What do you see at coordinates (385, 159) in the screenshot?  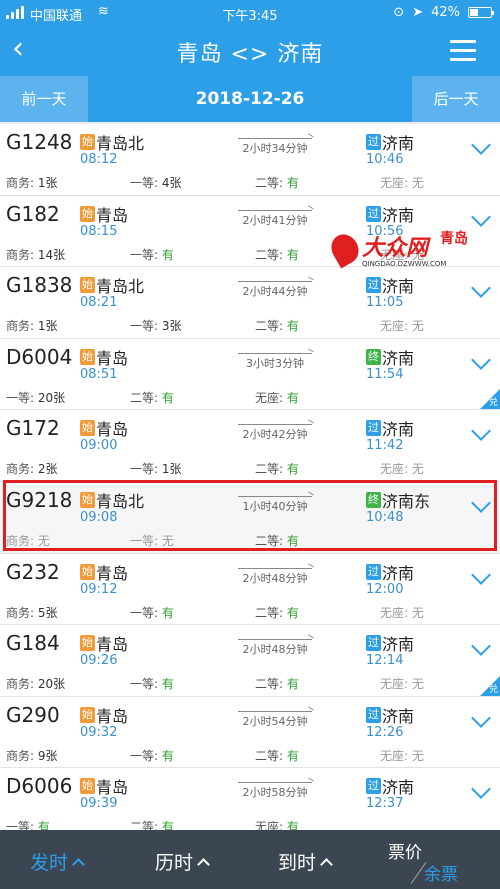 I see `arrival-time: 10:46` at bounding box center [385, 159].